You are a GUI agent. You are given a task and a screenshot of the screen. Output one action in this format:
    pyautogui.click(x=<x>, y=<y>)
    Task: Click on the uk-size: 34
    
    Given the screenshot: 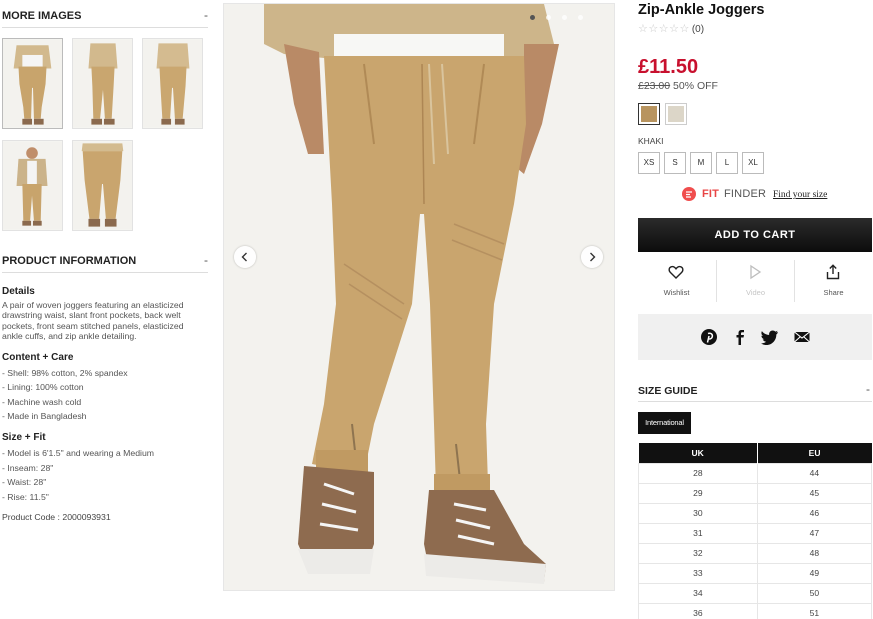 What is the action you would take?
    pyautogui.click(x=698, y=593)
    